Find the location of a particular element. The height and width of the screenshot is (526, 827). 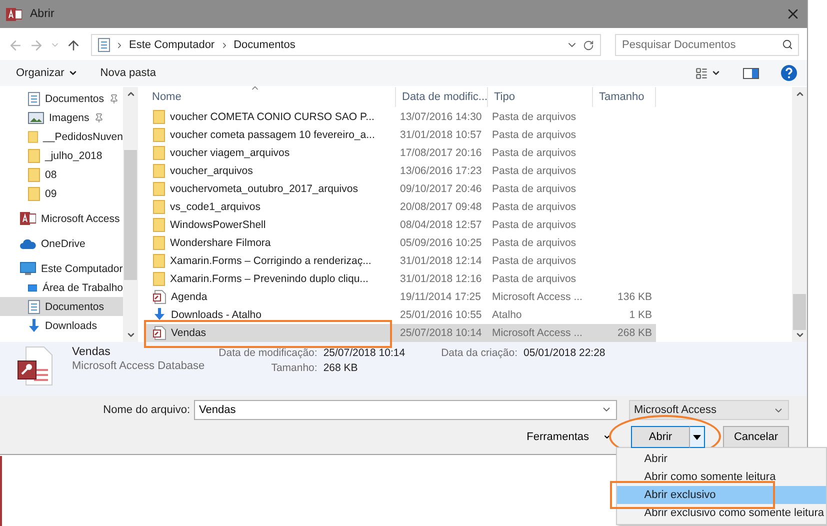

column-header: Tipo is located at coordinates (540, 97).